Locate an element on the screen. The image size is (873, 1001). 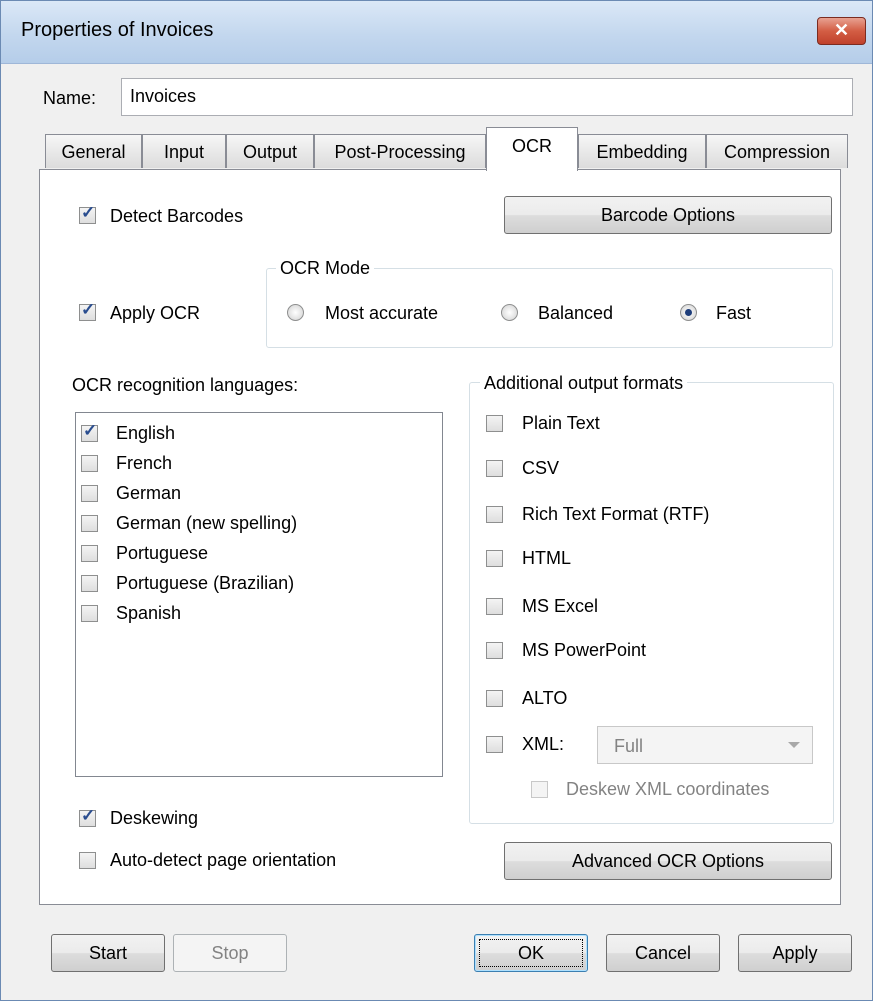
auto-detect-orientation-checkbox is located at coordinates (87, 860).